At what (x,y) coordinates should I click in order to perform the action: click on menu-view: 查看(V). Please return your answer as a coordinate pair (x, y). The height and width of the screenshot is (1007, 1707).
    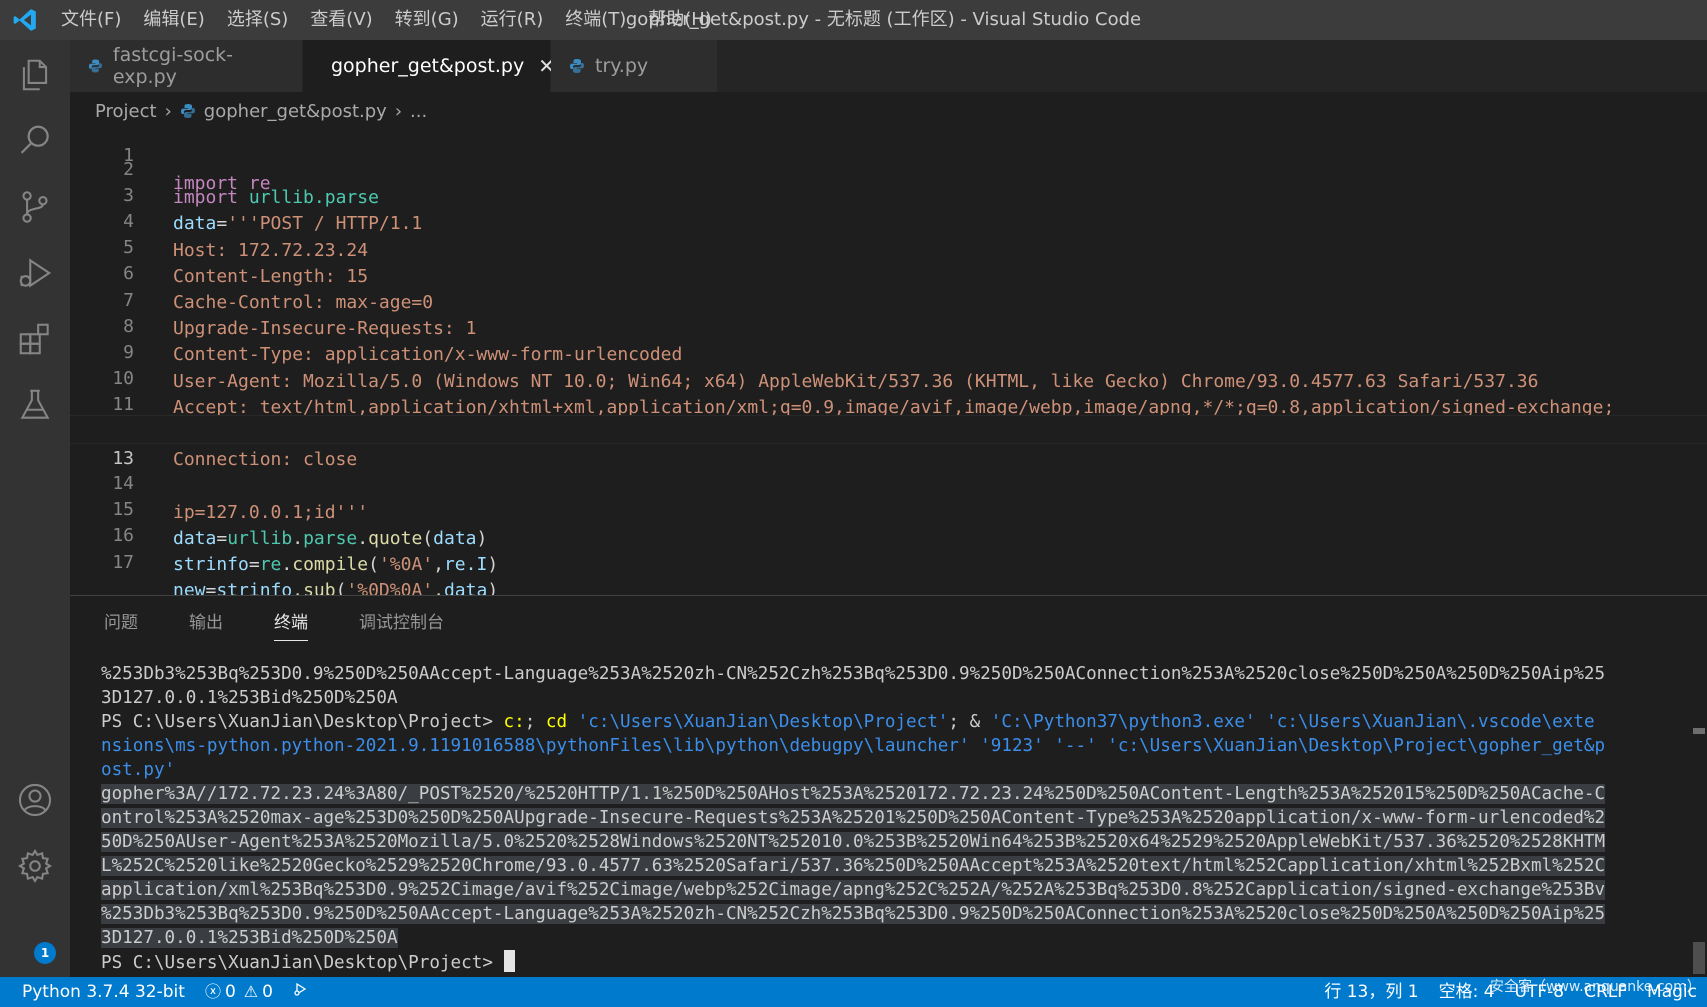
    Looking at the image, I should click on (341, 20).